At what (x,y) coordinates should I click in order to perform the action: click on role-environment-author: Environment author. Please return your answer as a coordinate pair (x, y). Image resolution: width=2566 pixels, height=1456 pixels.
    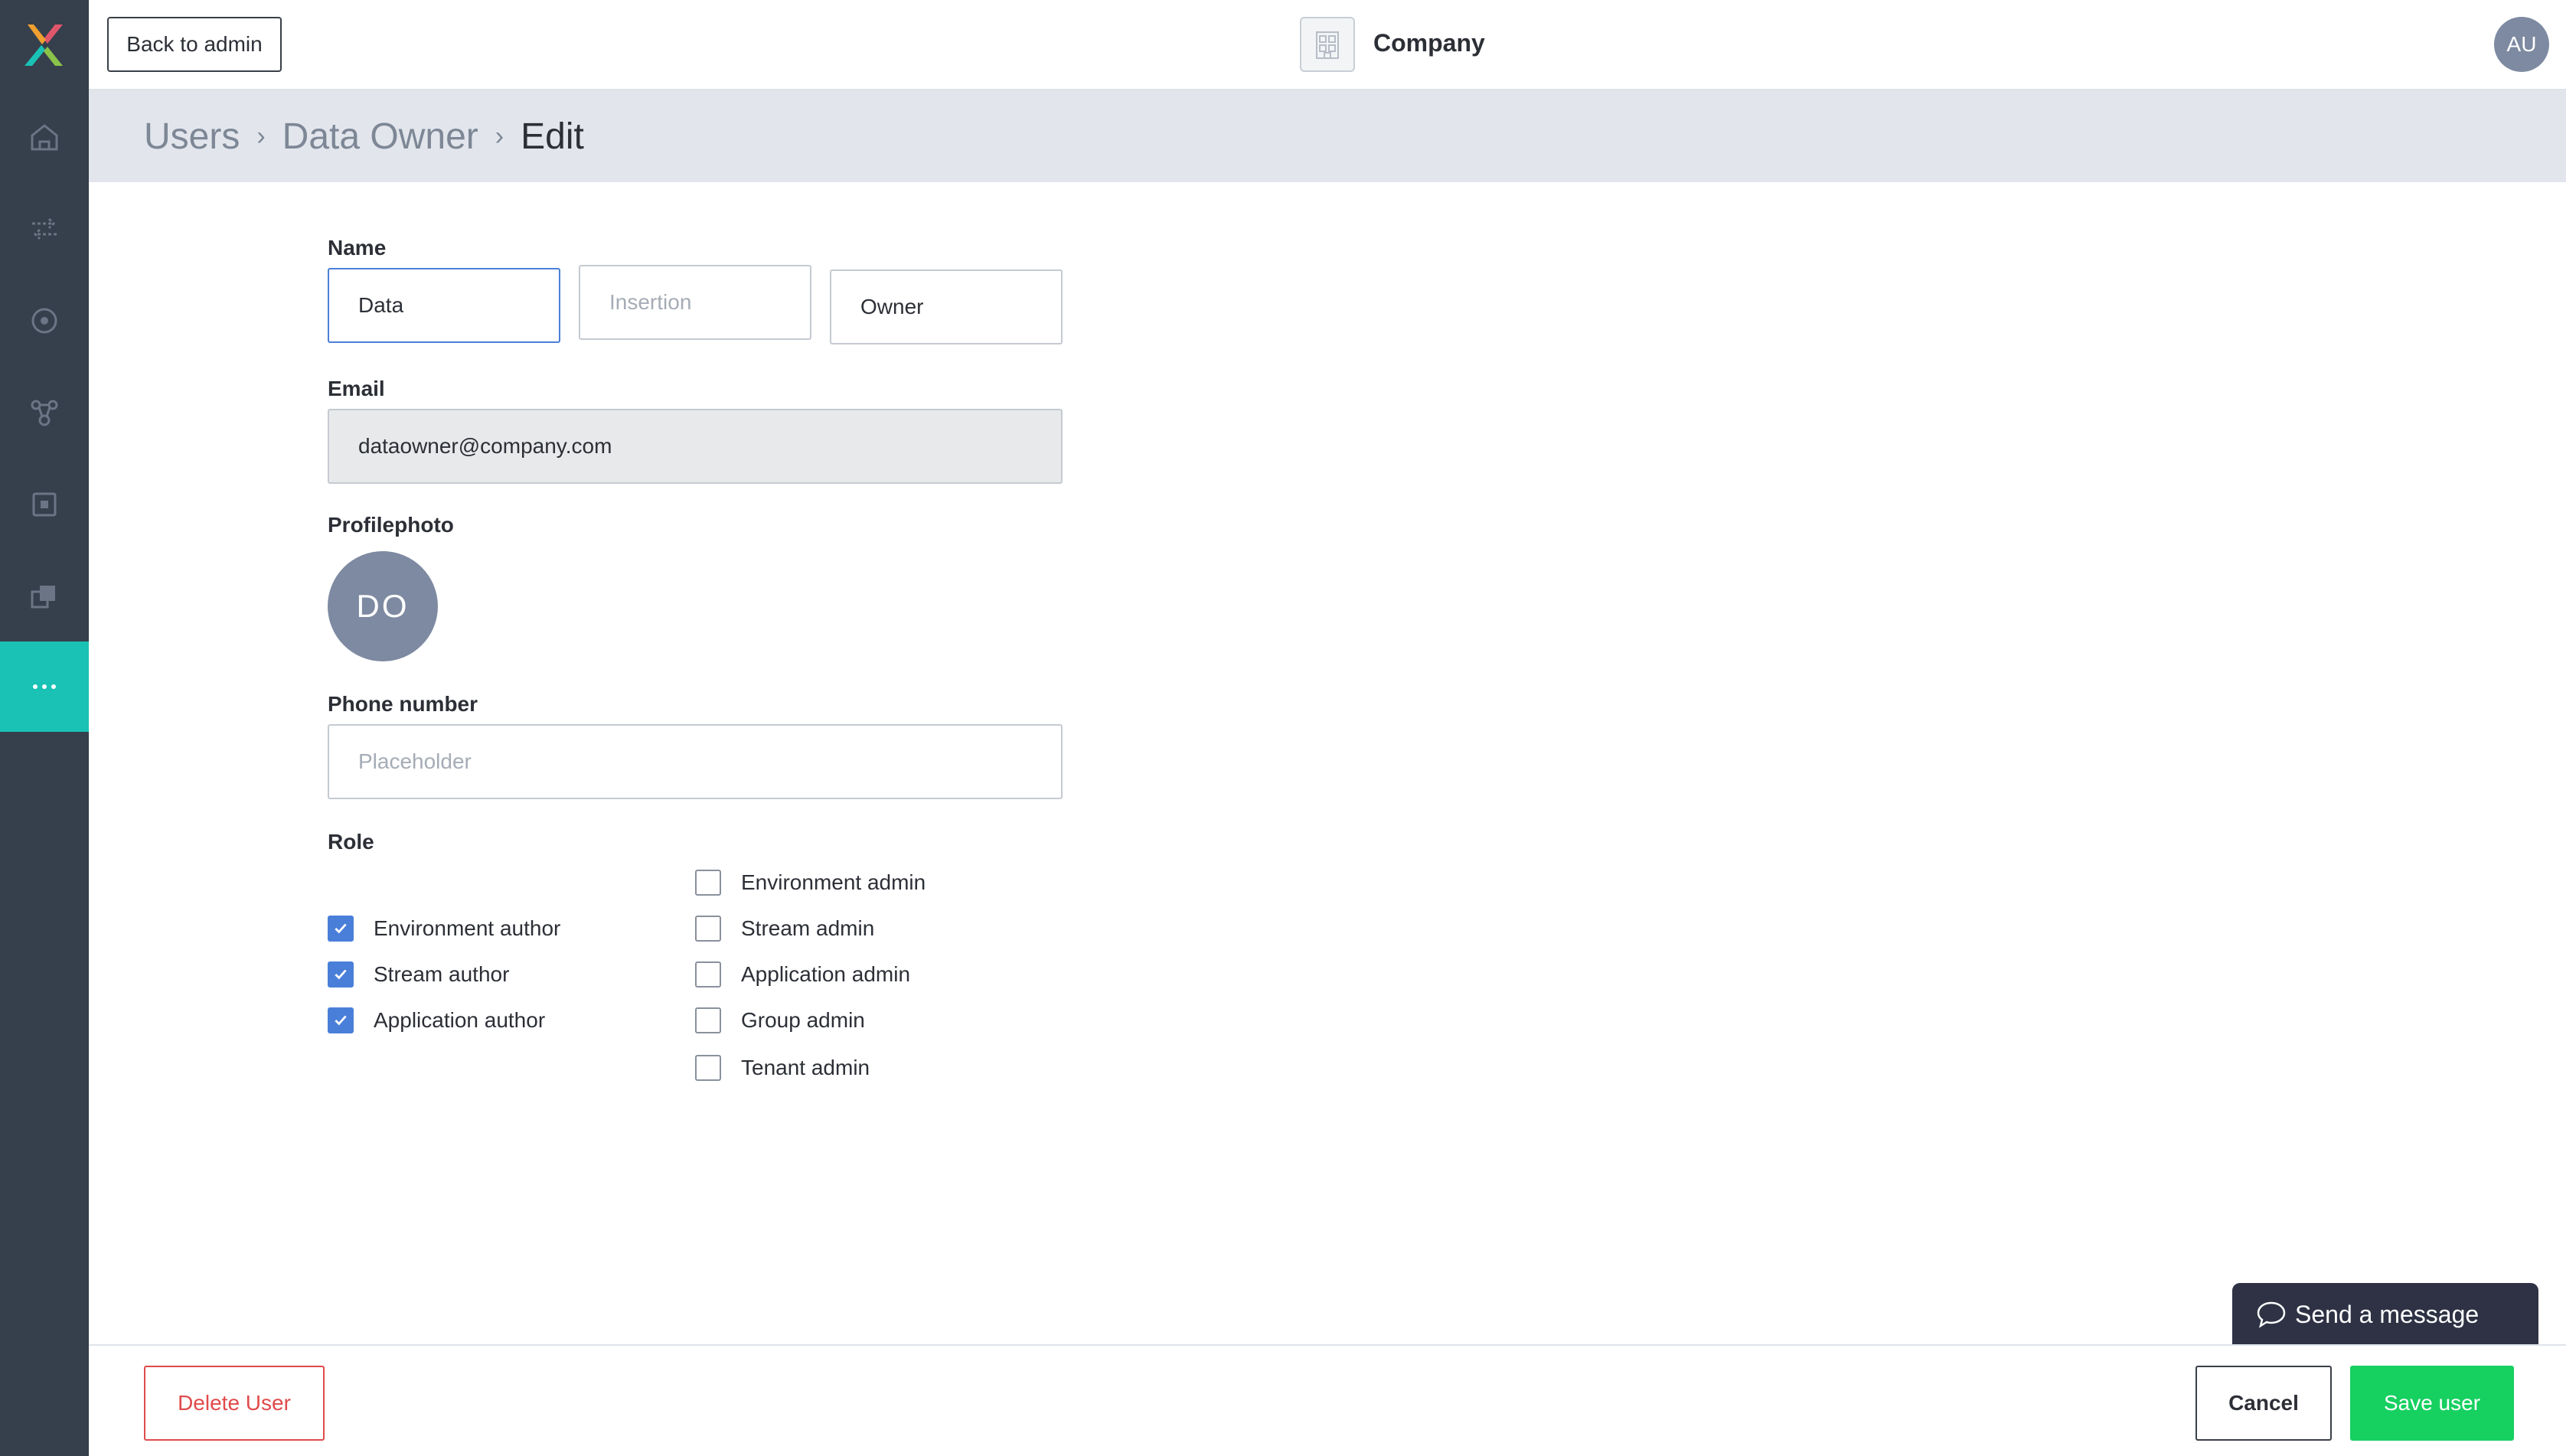
    Looking at the image, I should click on (444, 929).